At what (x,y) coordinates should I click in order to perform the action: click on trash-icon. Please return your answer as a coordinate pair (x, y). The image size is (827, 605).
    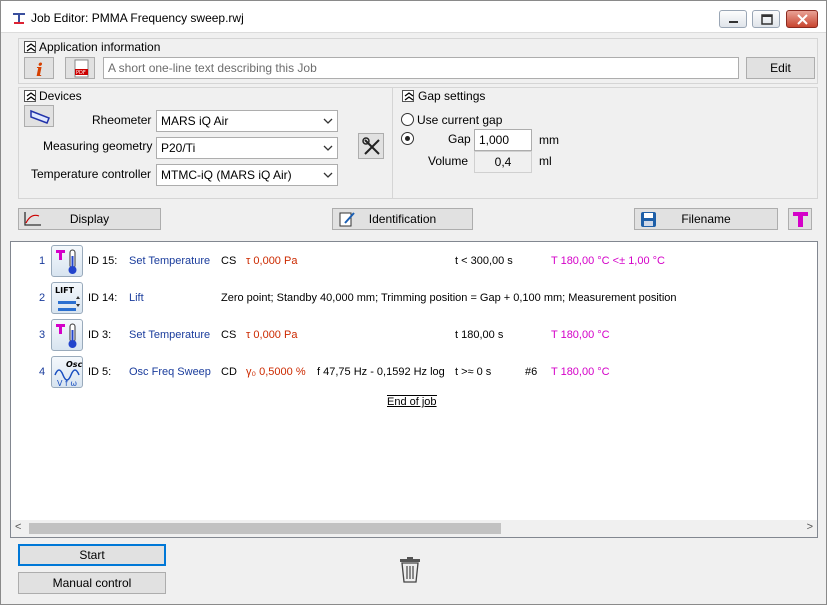
    Looking at the image, I should click on (410, 570).